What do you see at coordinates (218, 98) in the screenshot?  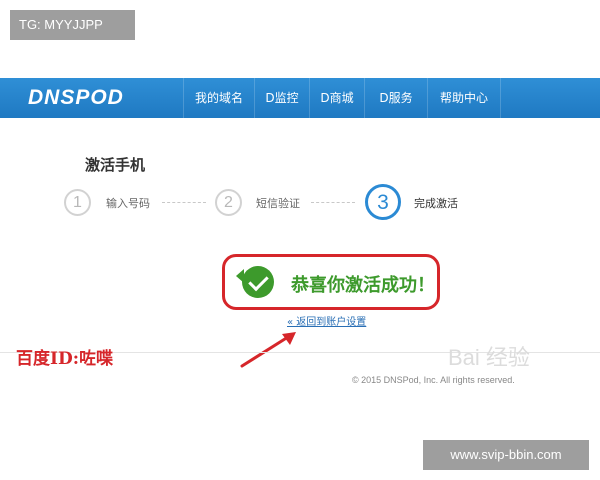 I see `nav-my-domains: 我的域名` at bounding box center [218, 98].